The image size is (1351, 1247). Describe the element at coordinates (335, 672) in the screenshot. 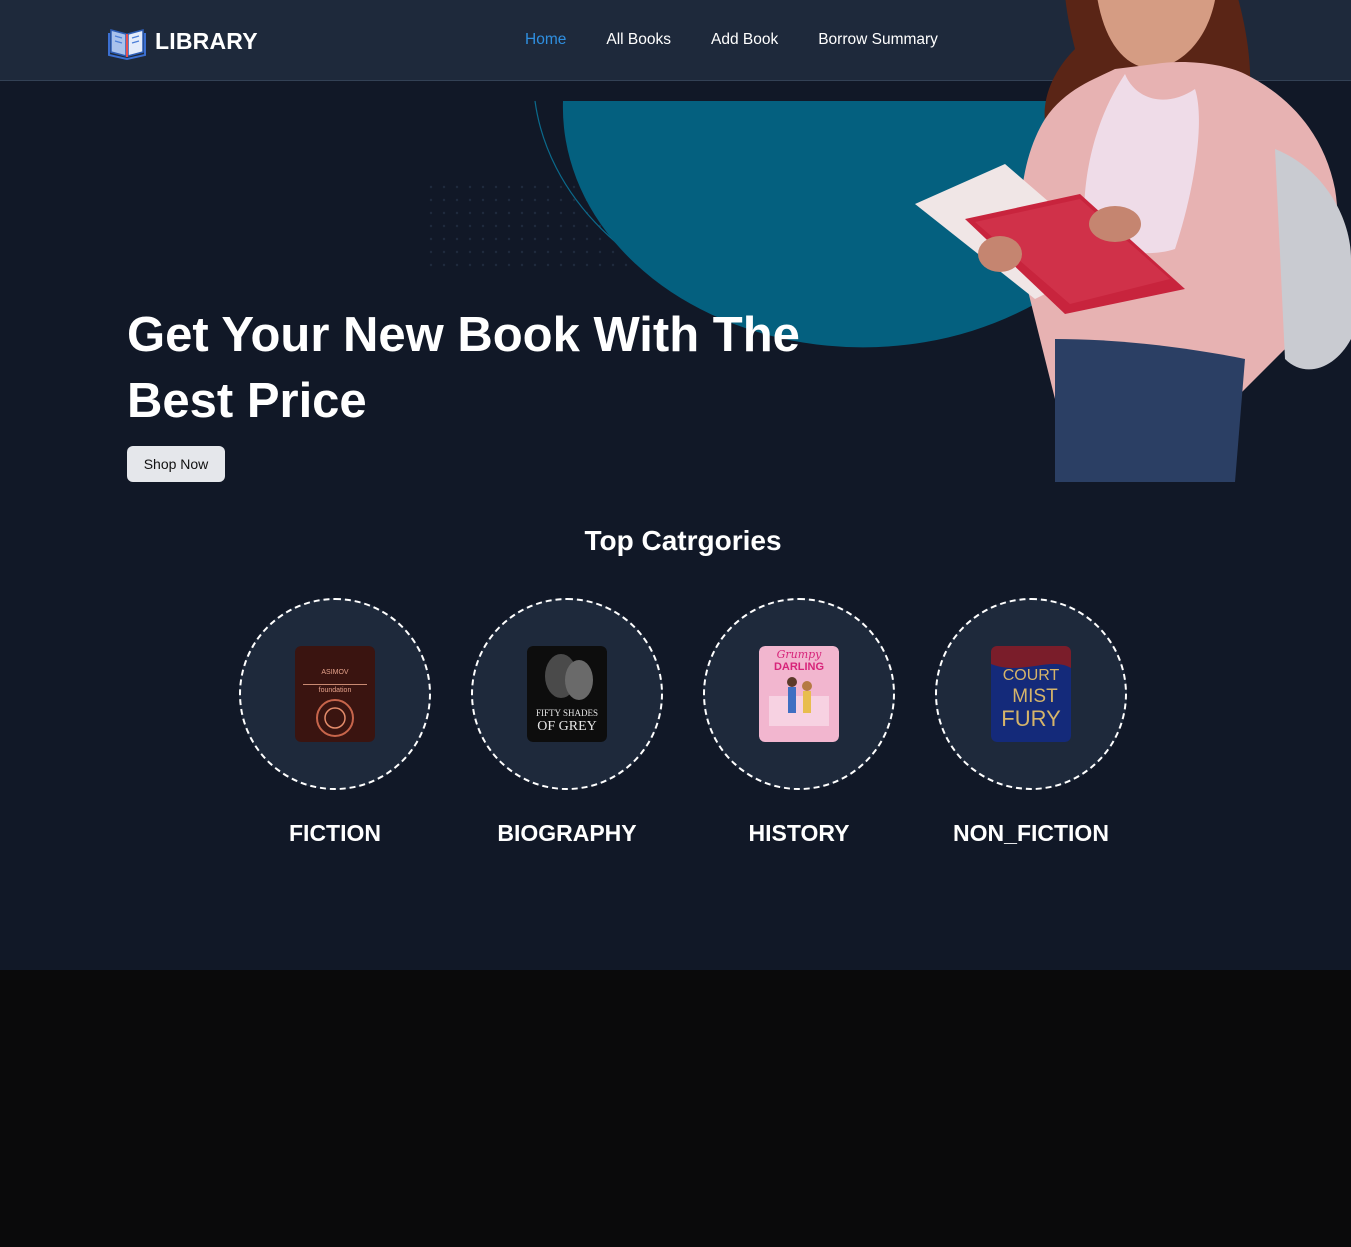

I see `cover-author: ASIMOV` at that location.